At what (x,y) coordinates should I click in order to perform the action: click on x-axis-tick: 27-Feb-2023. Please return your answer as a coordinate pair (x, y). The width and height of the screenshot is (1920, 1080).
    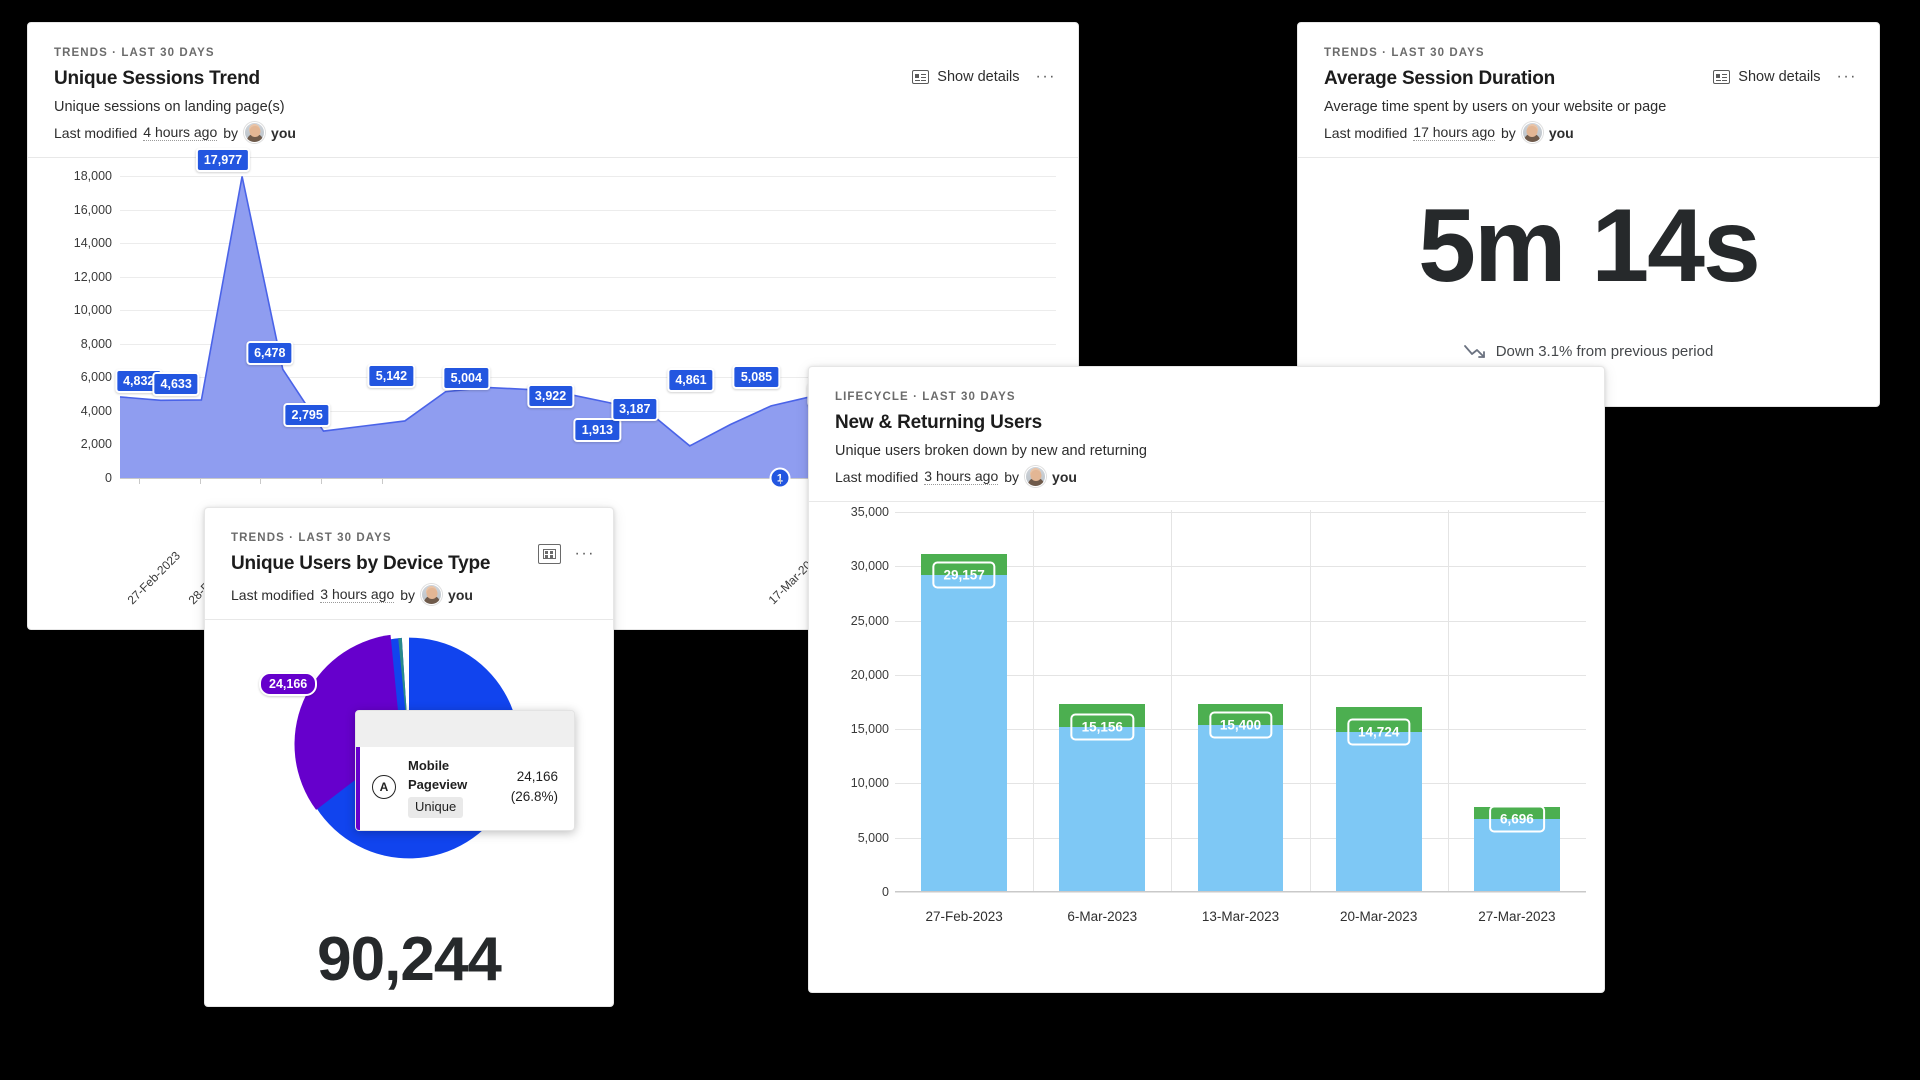
    Looking at the image, I should click on (964, 916).